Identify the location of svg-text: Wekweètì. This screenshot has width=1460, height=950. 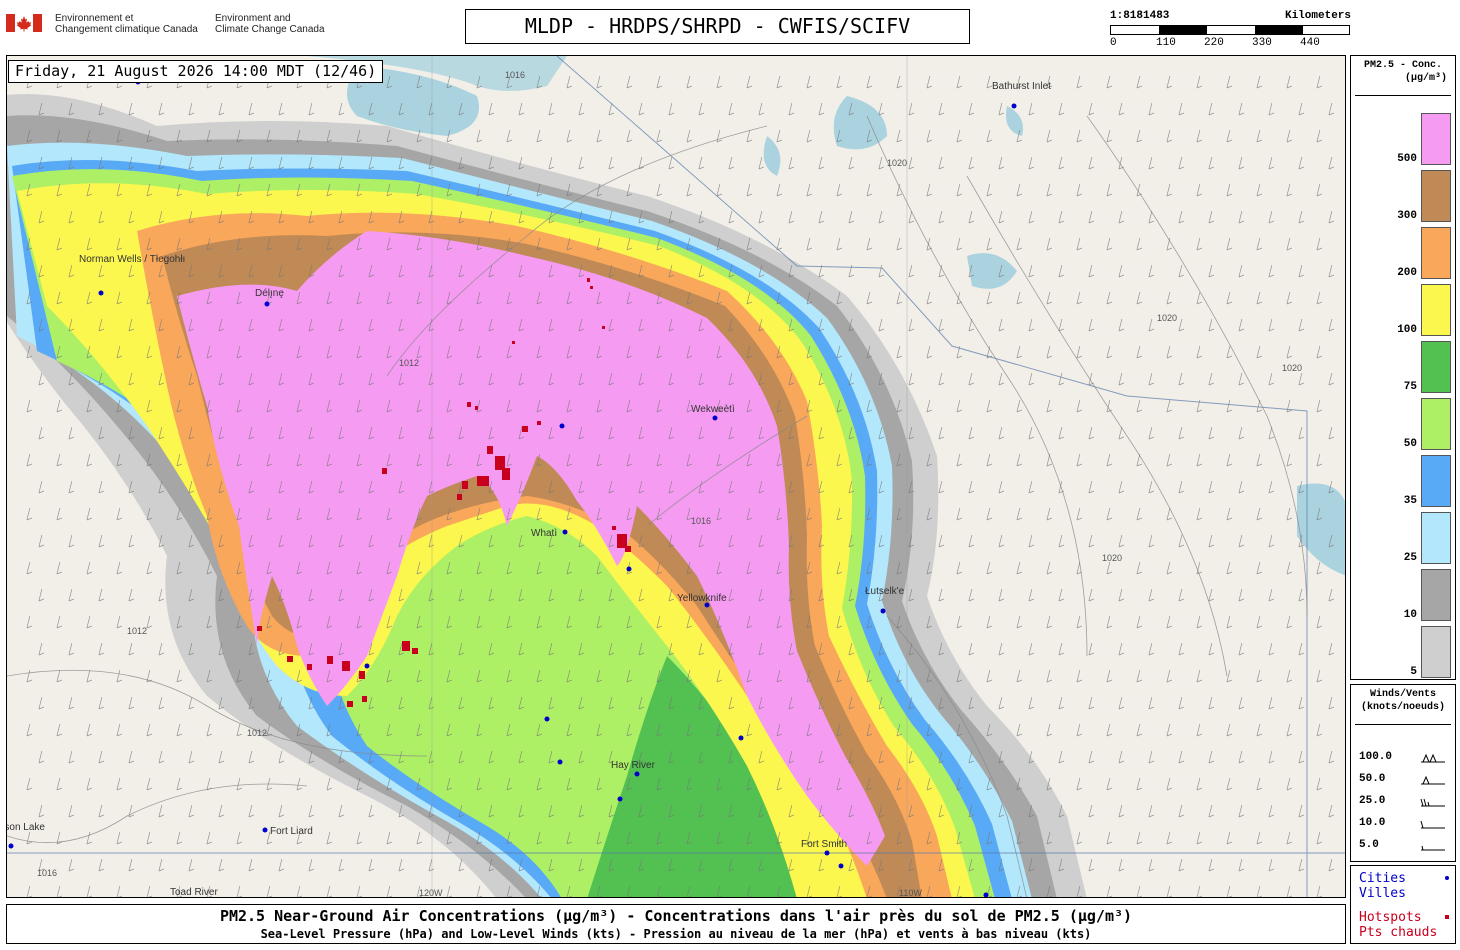
(713, 409).